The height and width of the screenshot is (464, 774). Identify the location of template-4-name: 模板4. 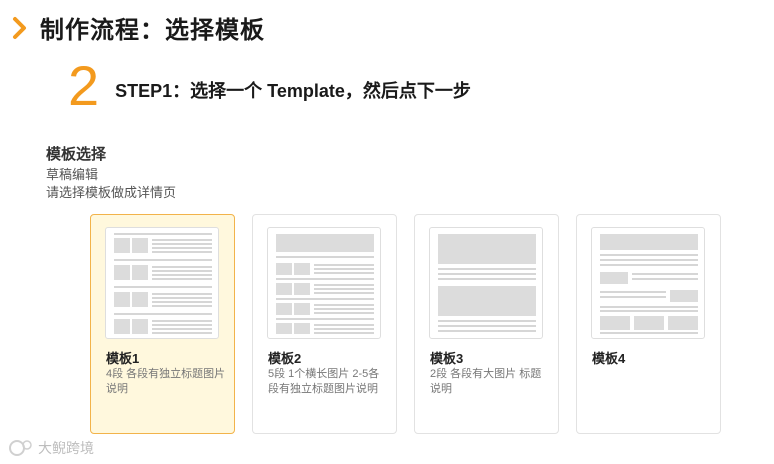
(609, 358).